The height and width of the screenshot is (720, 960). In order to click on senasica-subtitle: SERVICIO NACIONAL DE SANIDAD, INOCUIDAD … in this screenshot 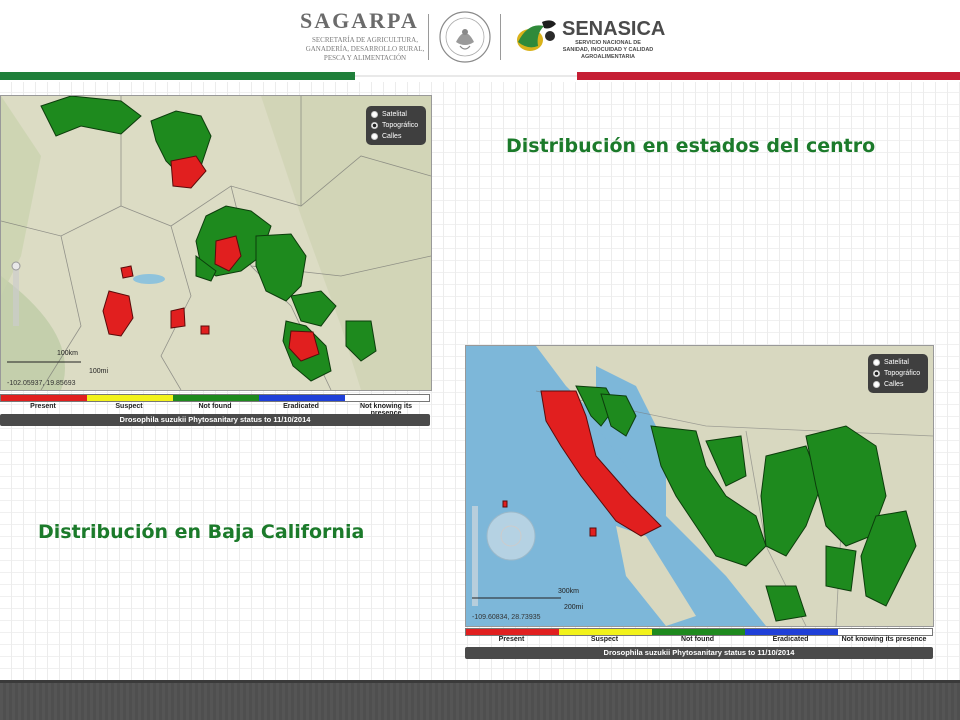, I will do `click(608, 50)`.